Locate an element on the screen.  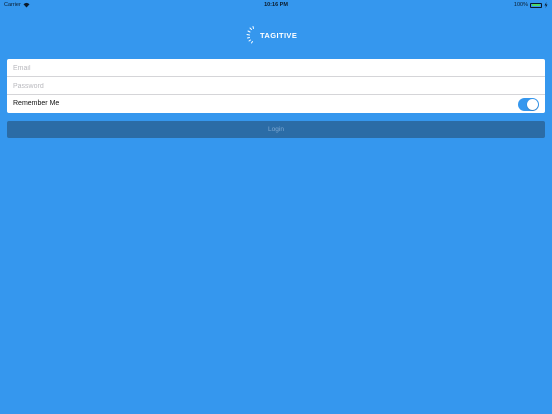
app-logo: TAGITIVE is located at coordinates (271, 35).